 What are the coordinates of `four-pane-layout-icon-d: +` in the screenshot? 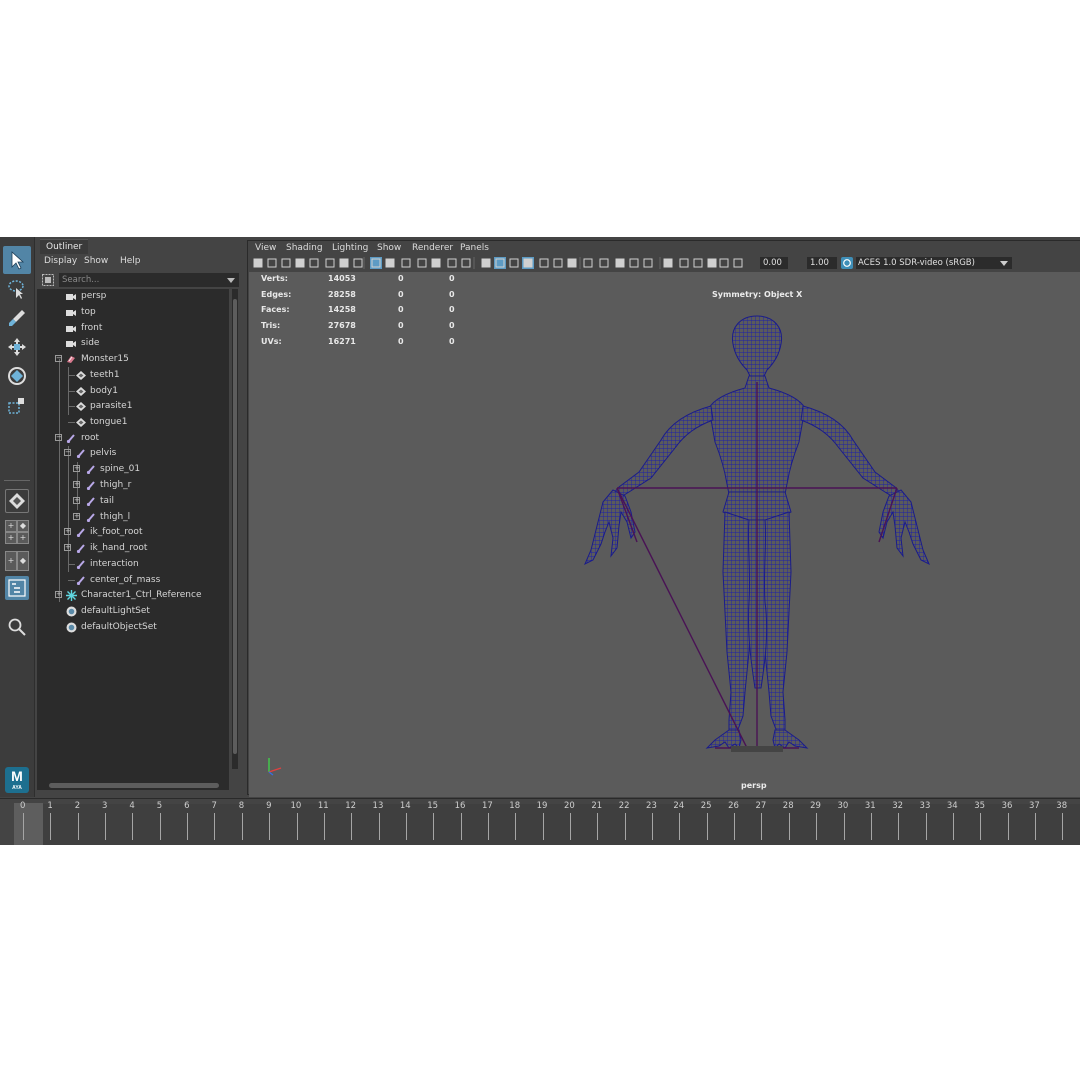 It's located at (23, 538).